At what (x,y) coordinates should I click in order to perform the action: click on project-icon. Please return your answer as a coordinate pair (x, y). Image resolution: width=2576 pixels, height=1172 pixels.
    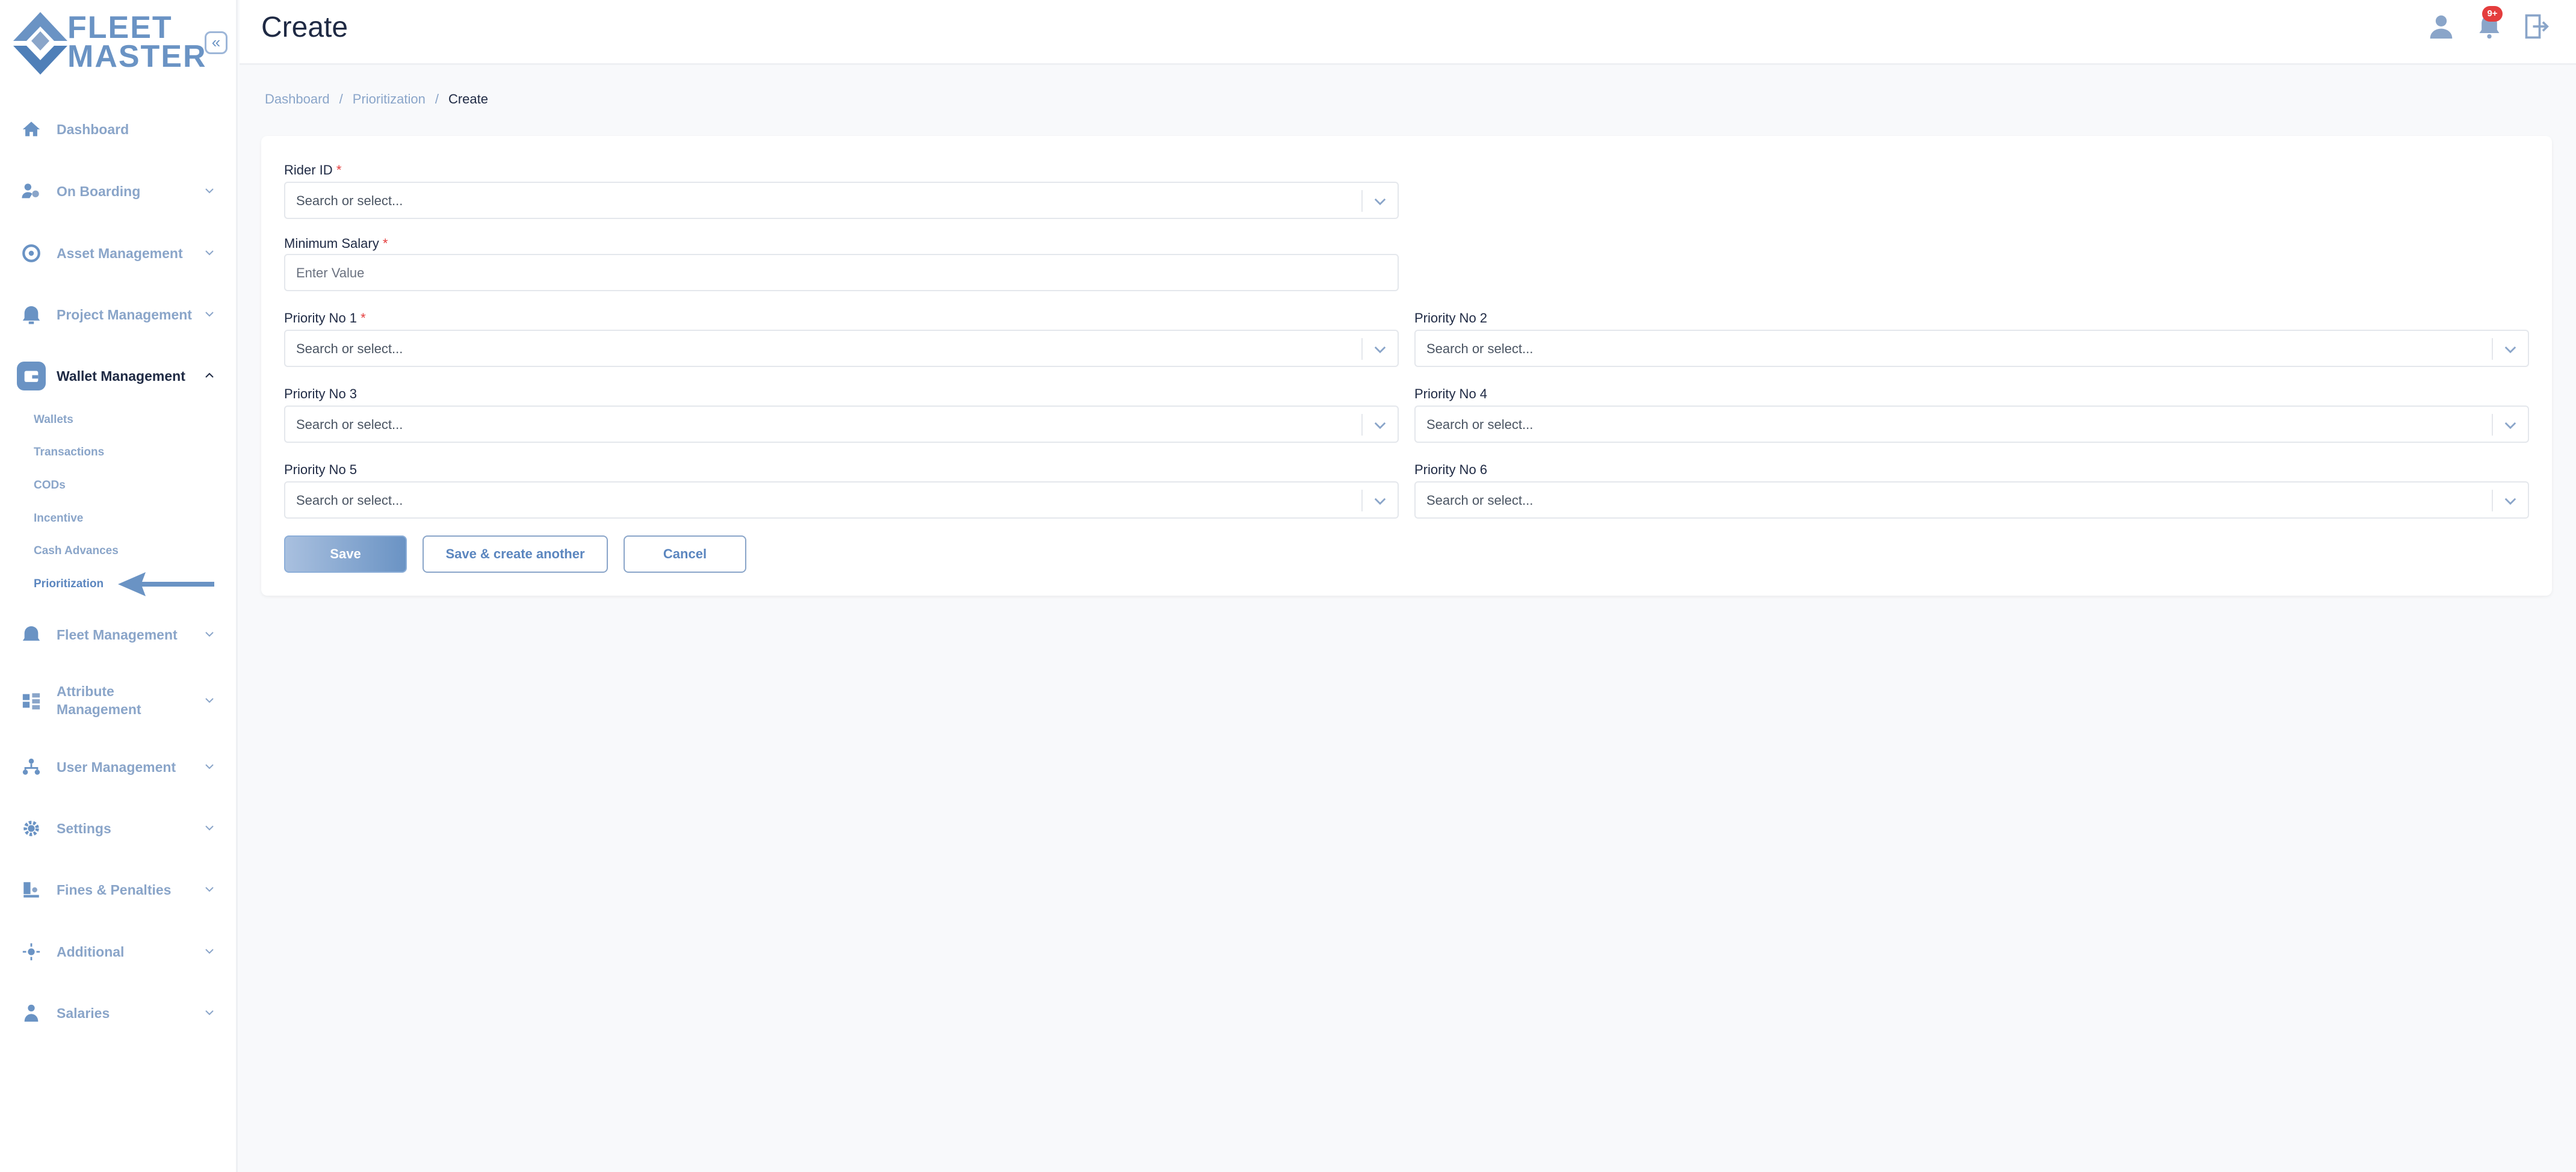
    Looking at the image, I should click on (31, 314).